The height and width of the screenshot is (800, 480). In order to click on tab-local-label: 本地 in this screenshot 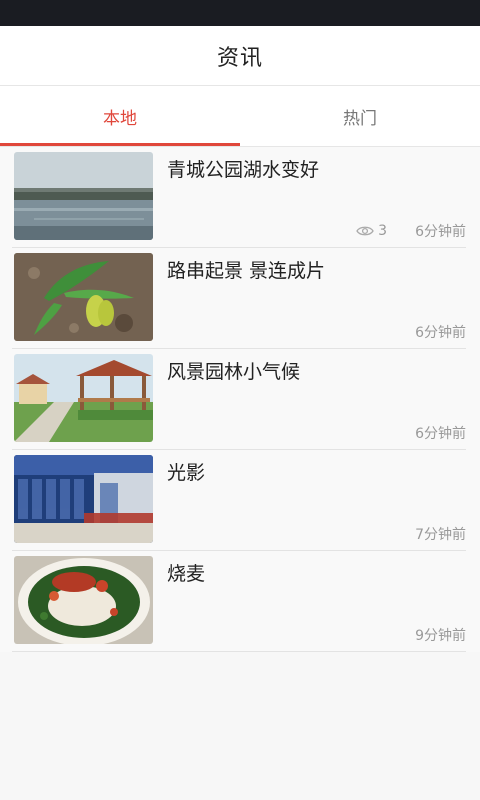, I will do `click(120, 118)`.